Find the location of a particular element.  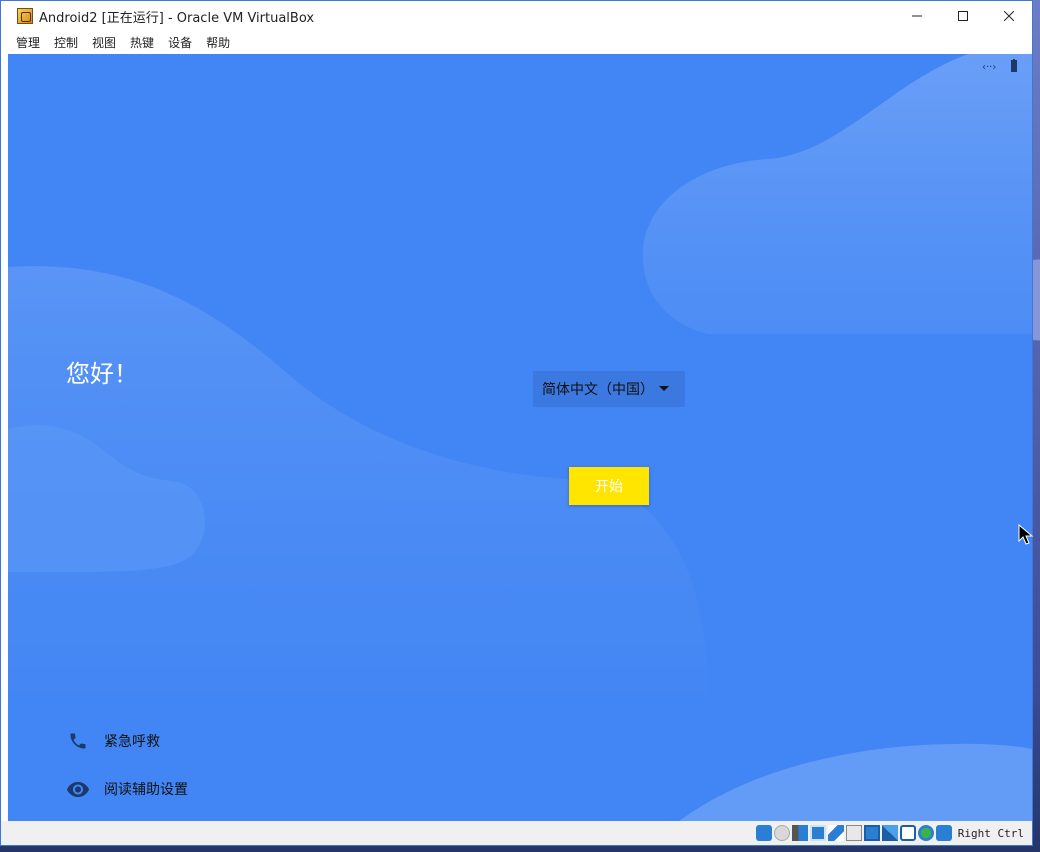

menu-devices: 设备 is located at coordinates (180, 42).